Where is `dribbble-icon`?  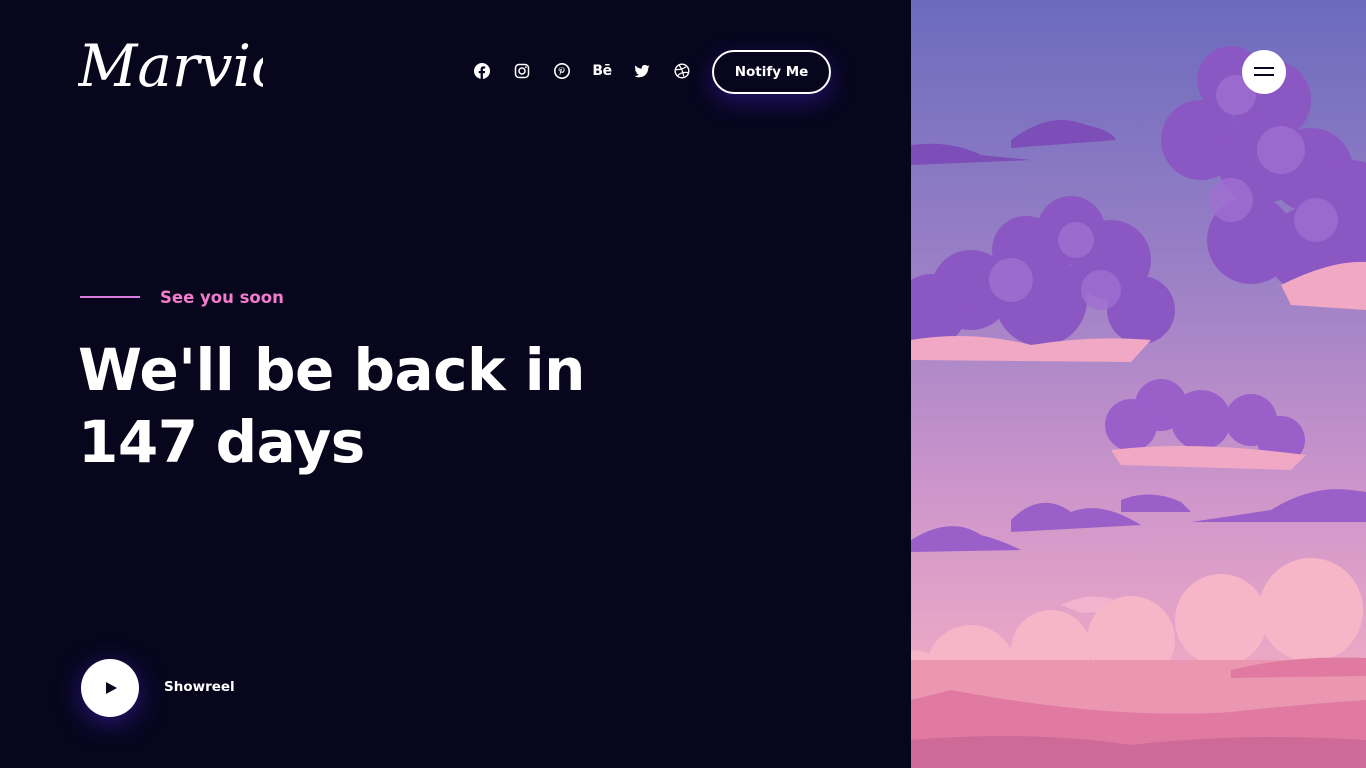 dribbble-icon is located at coordinates (682, 71).